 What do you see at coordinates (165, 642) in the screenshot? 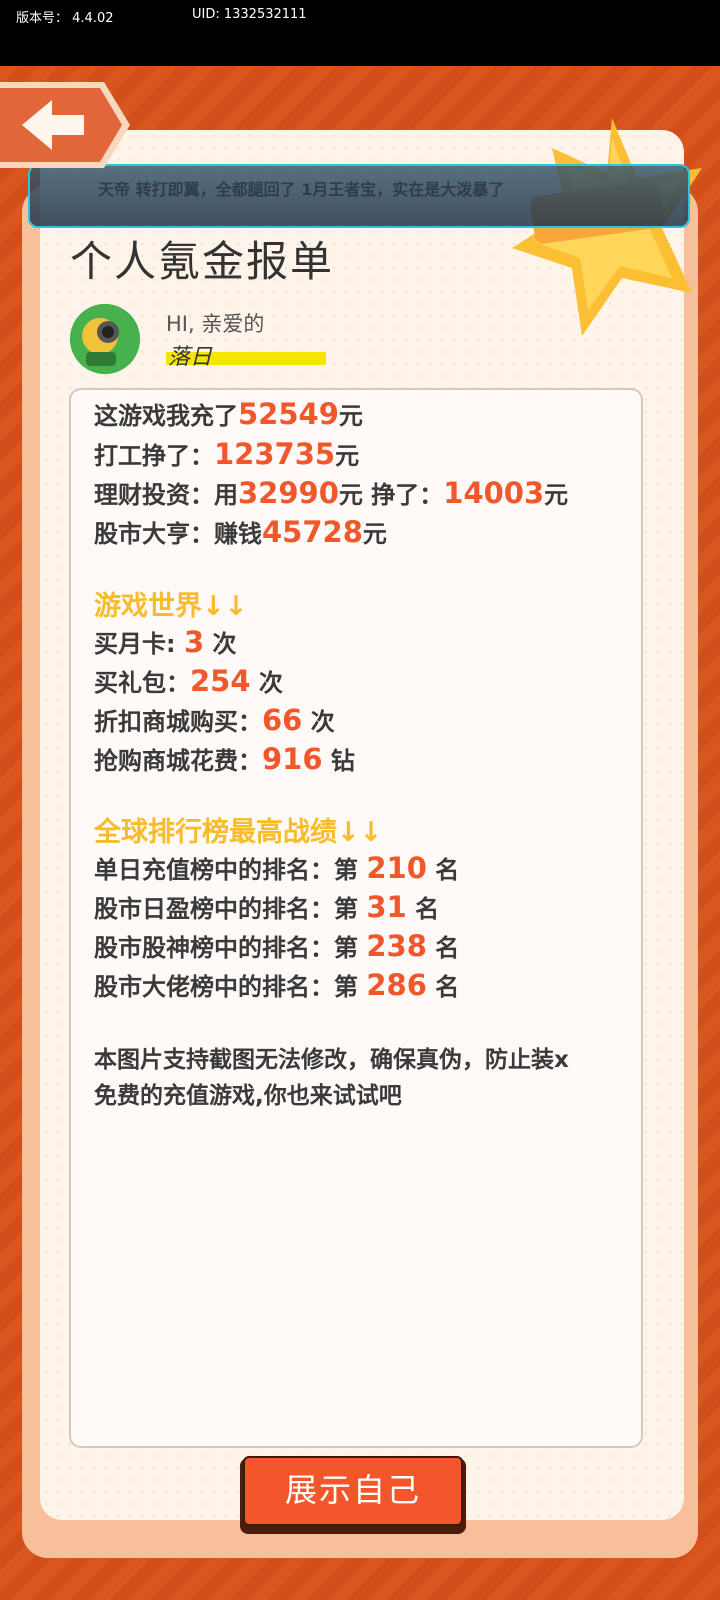
I see `month-card-line: 买月卡: 3 次` at bounding box center [165, 642].